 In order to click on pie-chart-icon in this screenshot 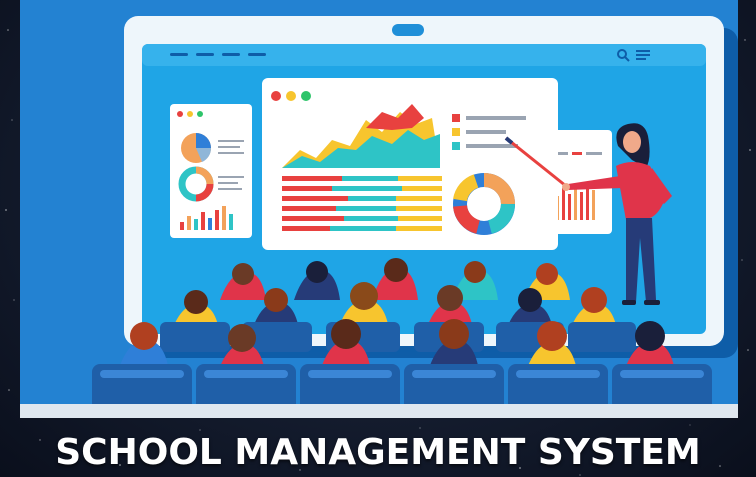, I will do `click(196, 148)`.